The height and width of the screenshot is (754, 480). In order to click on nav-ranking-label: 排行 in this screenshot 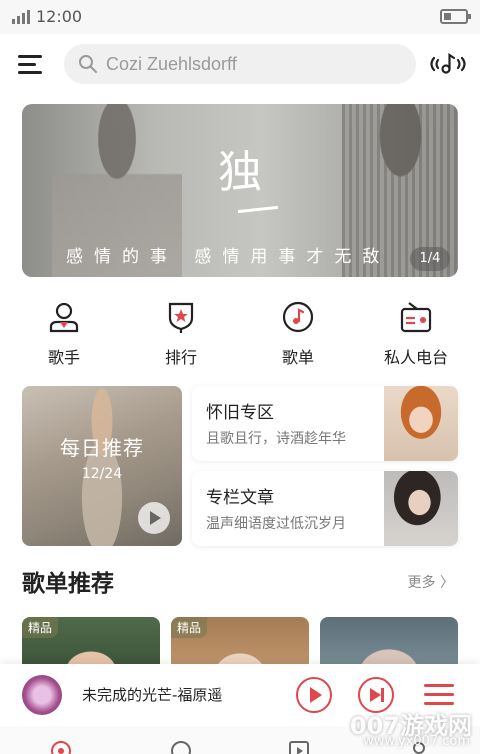, I will do `click(180, 357)`.